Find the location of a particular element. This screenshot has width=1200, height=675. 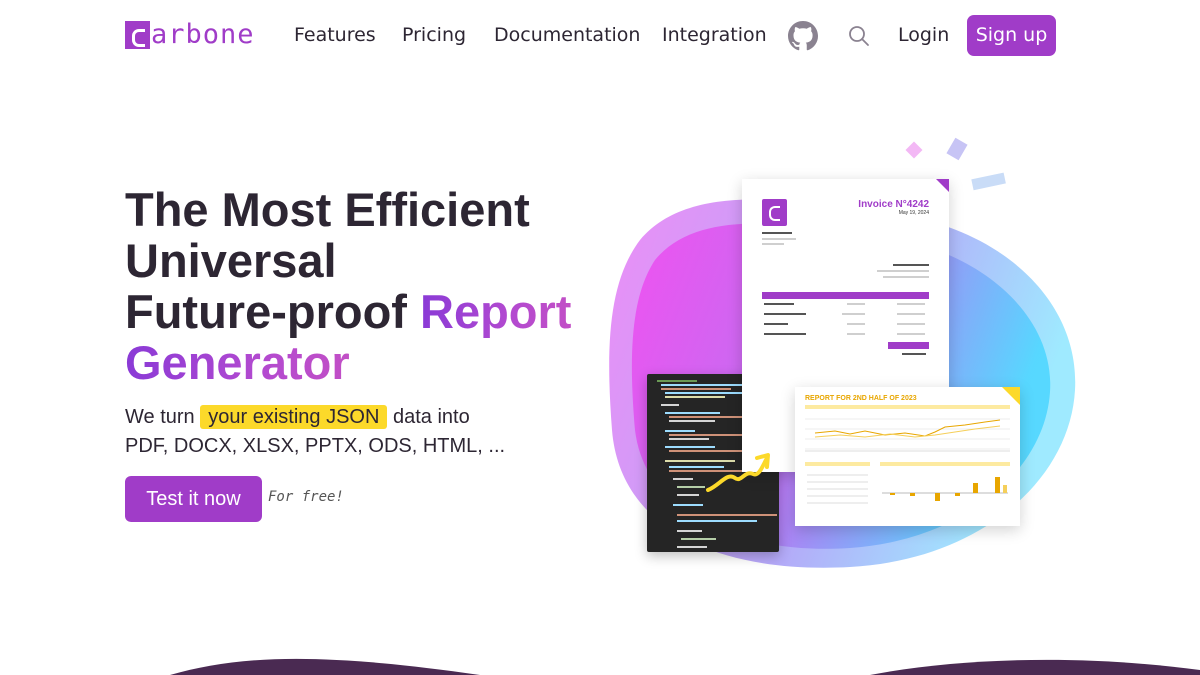

nav-link-documentation: Documentation is located at coordinates (567, 35).